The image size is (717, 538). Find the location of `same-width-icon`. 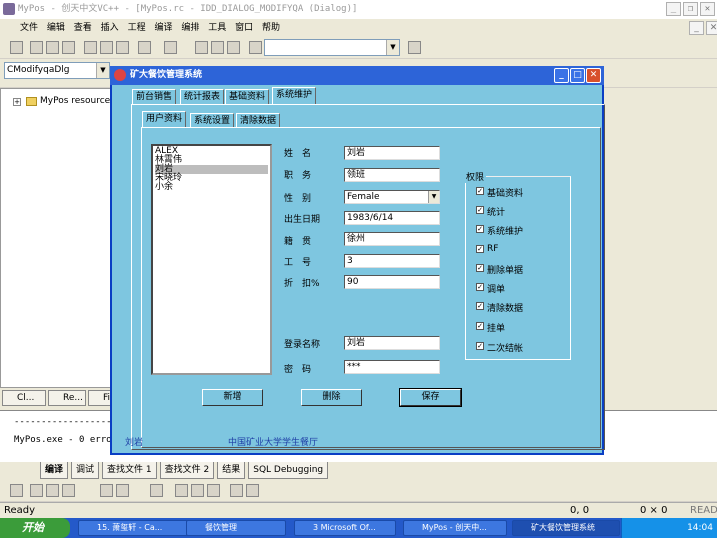

same-width-icon is located at coordinates (181, 490).